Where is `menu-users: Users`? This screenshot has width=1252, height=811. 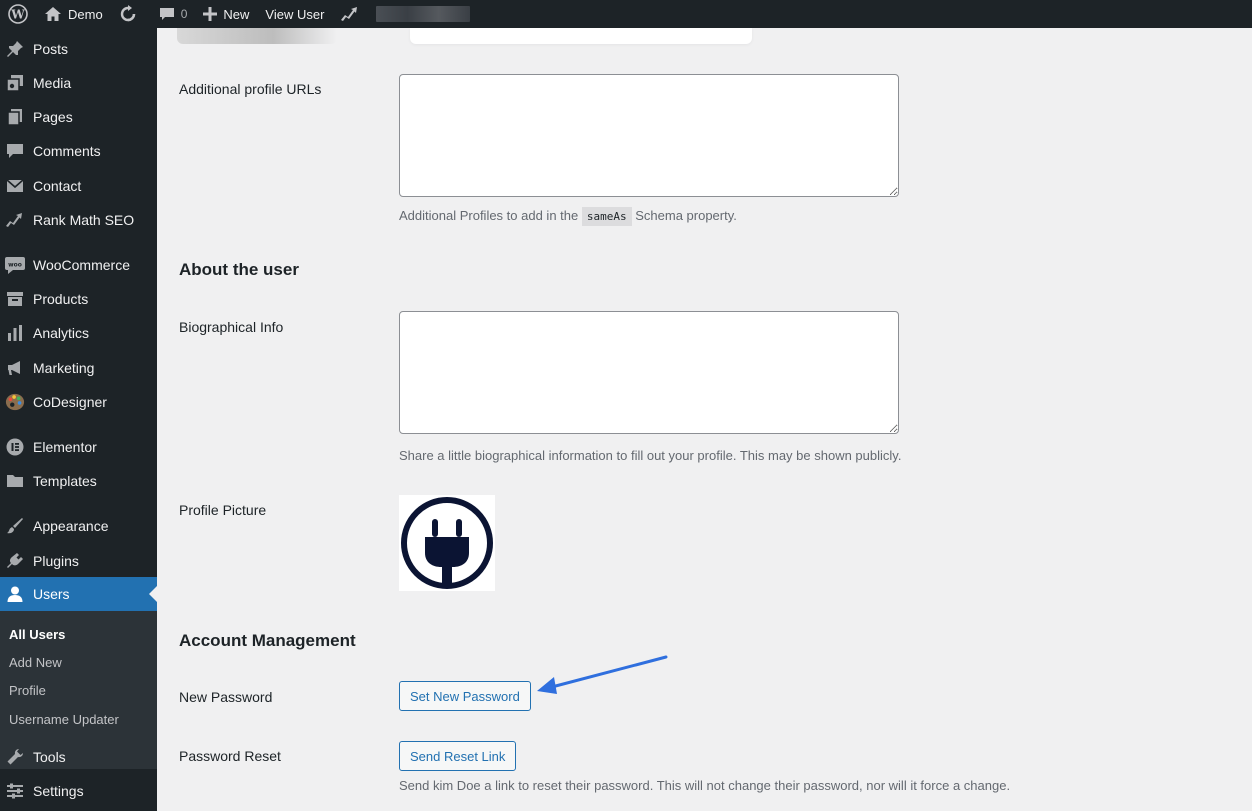 menu-users: Users is located at coordinates (78, 594).